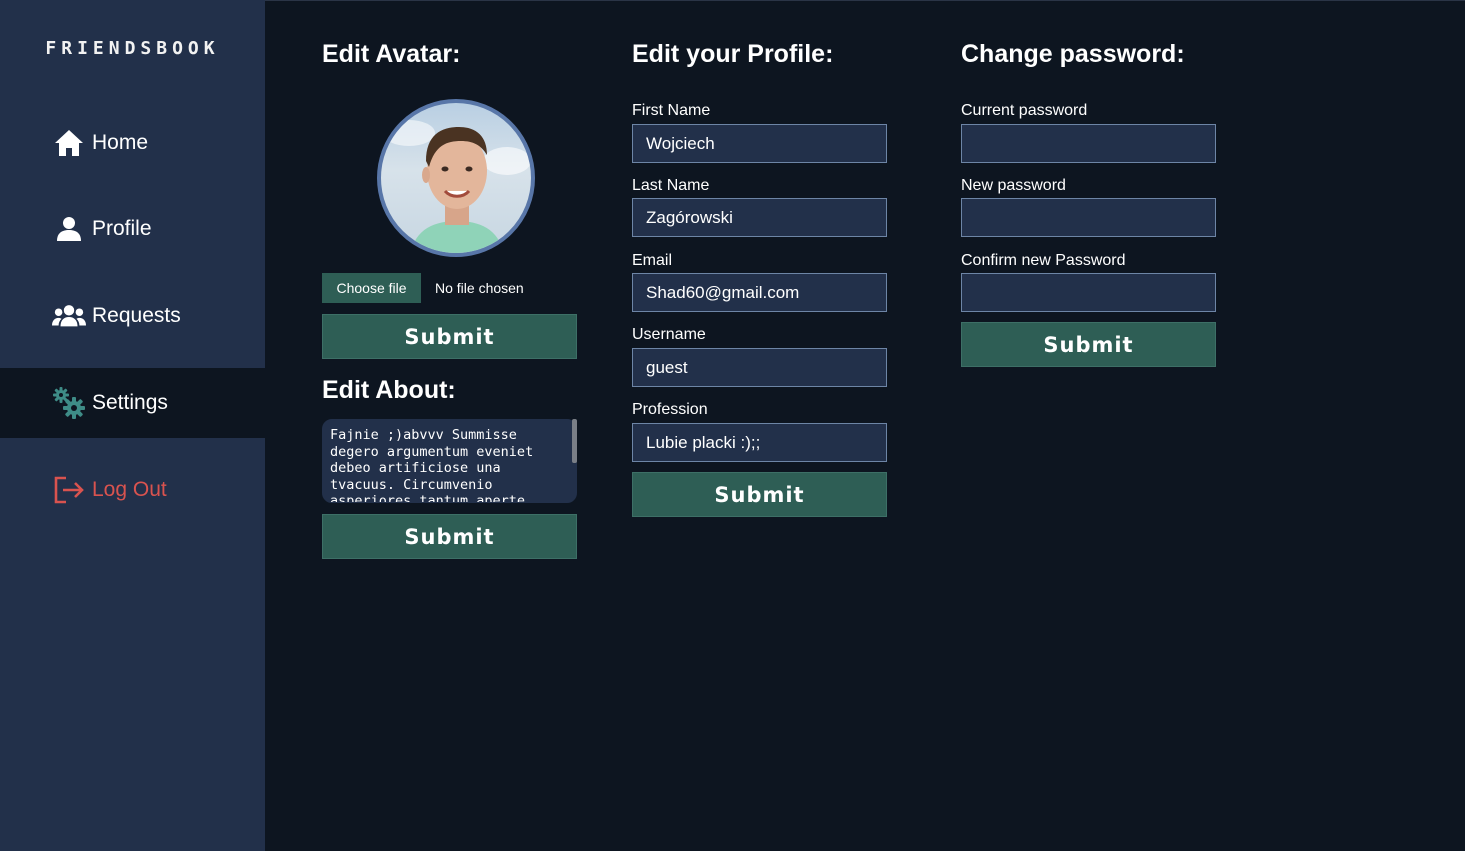  Describe the element at coordinates (391, 54) in the screenshot. I see `edit-avatar-title: Edit Avatar:` at that location.